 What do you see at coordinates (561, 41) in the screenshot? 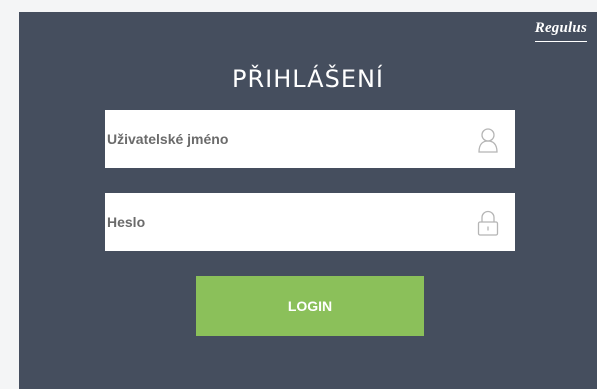
I see `logo-underline` at bounding box center [561, 41].